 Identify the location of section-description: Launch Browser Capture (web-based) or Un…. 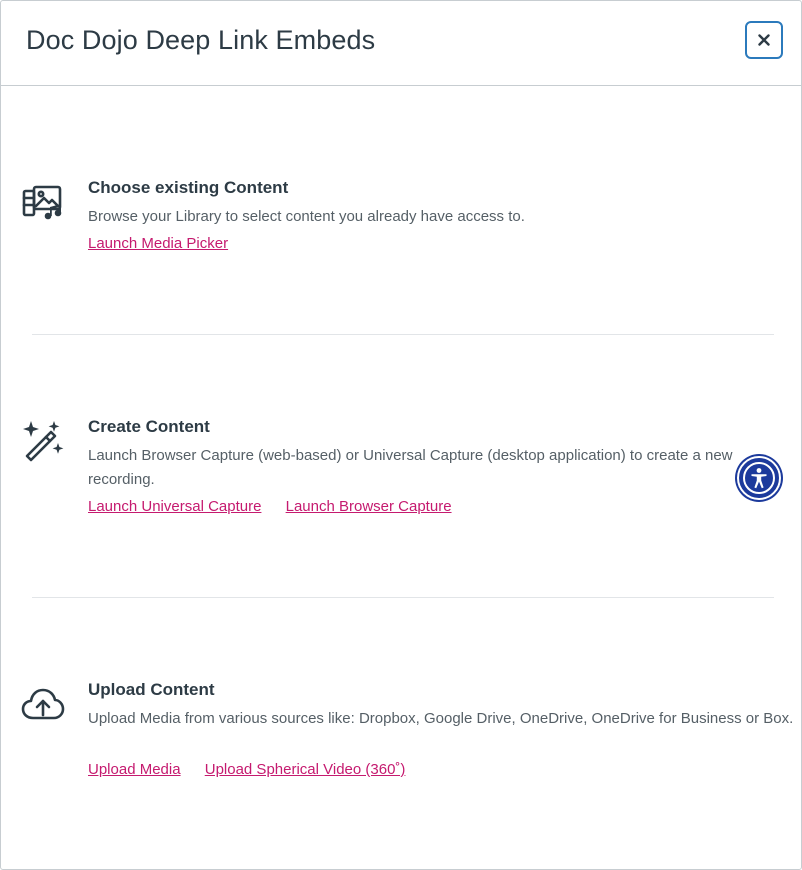
(410, 467).